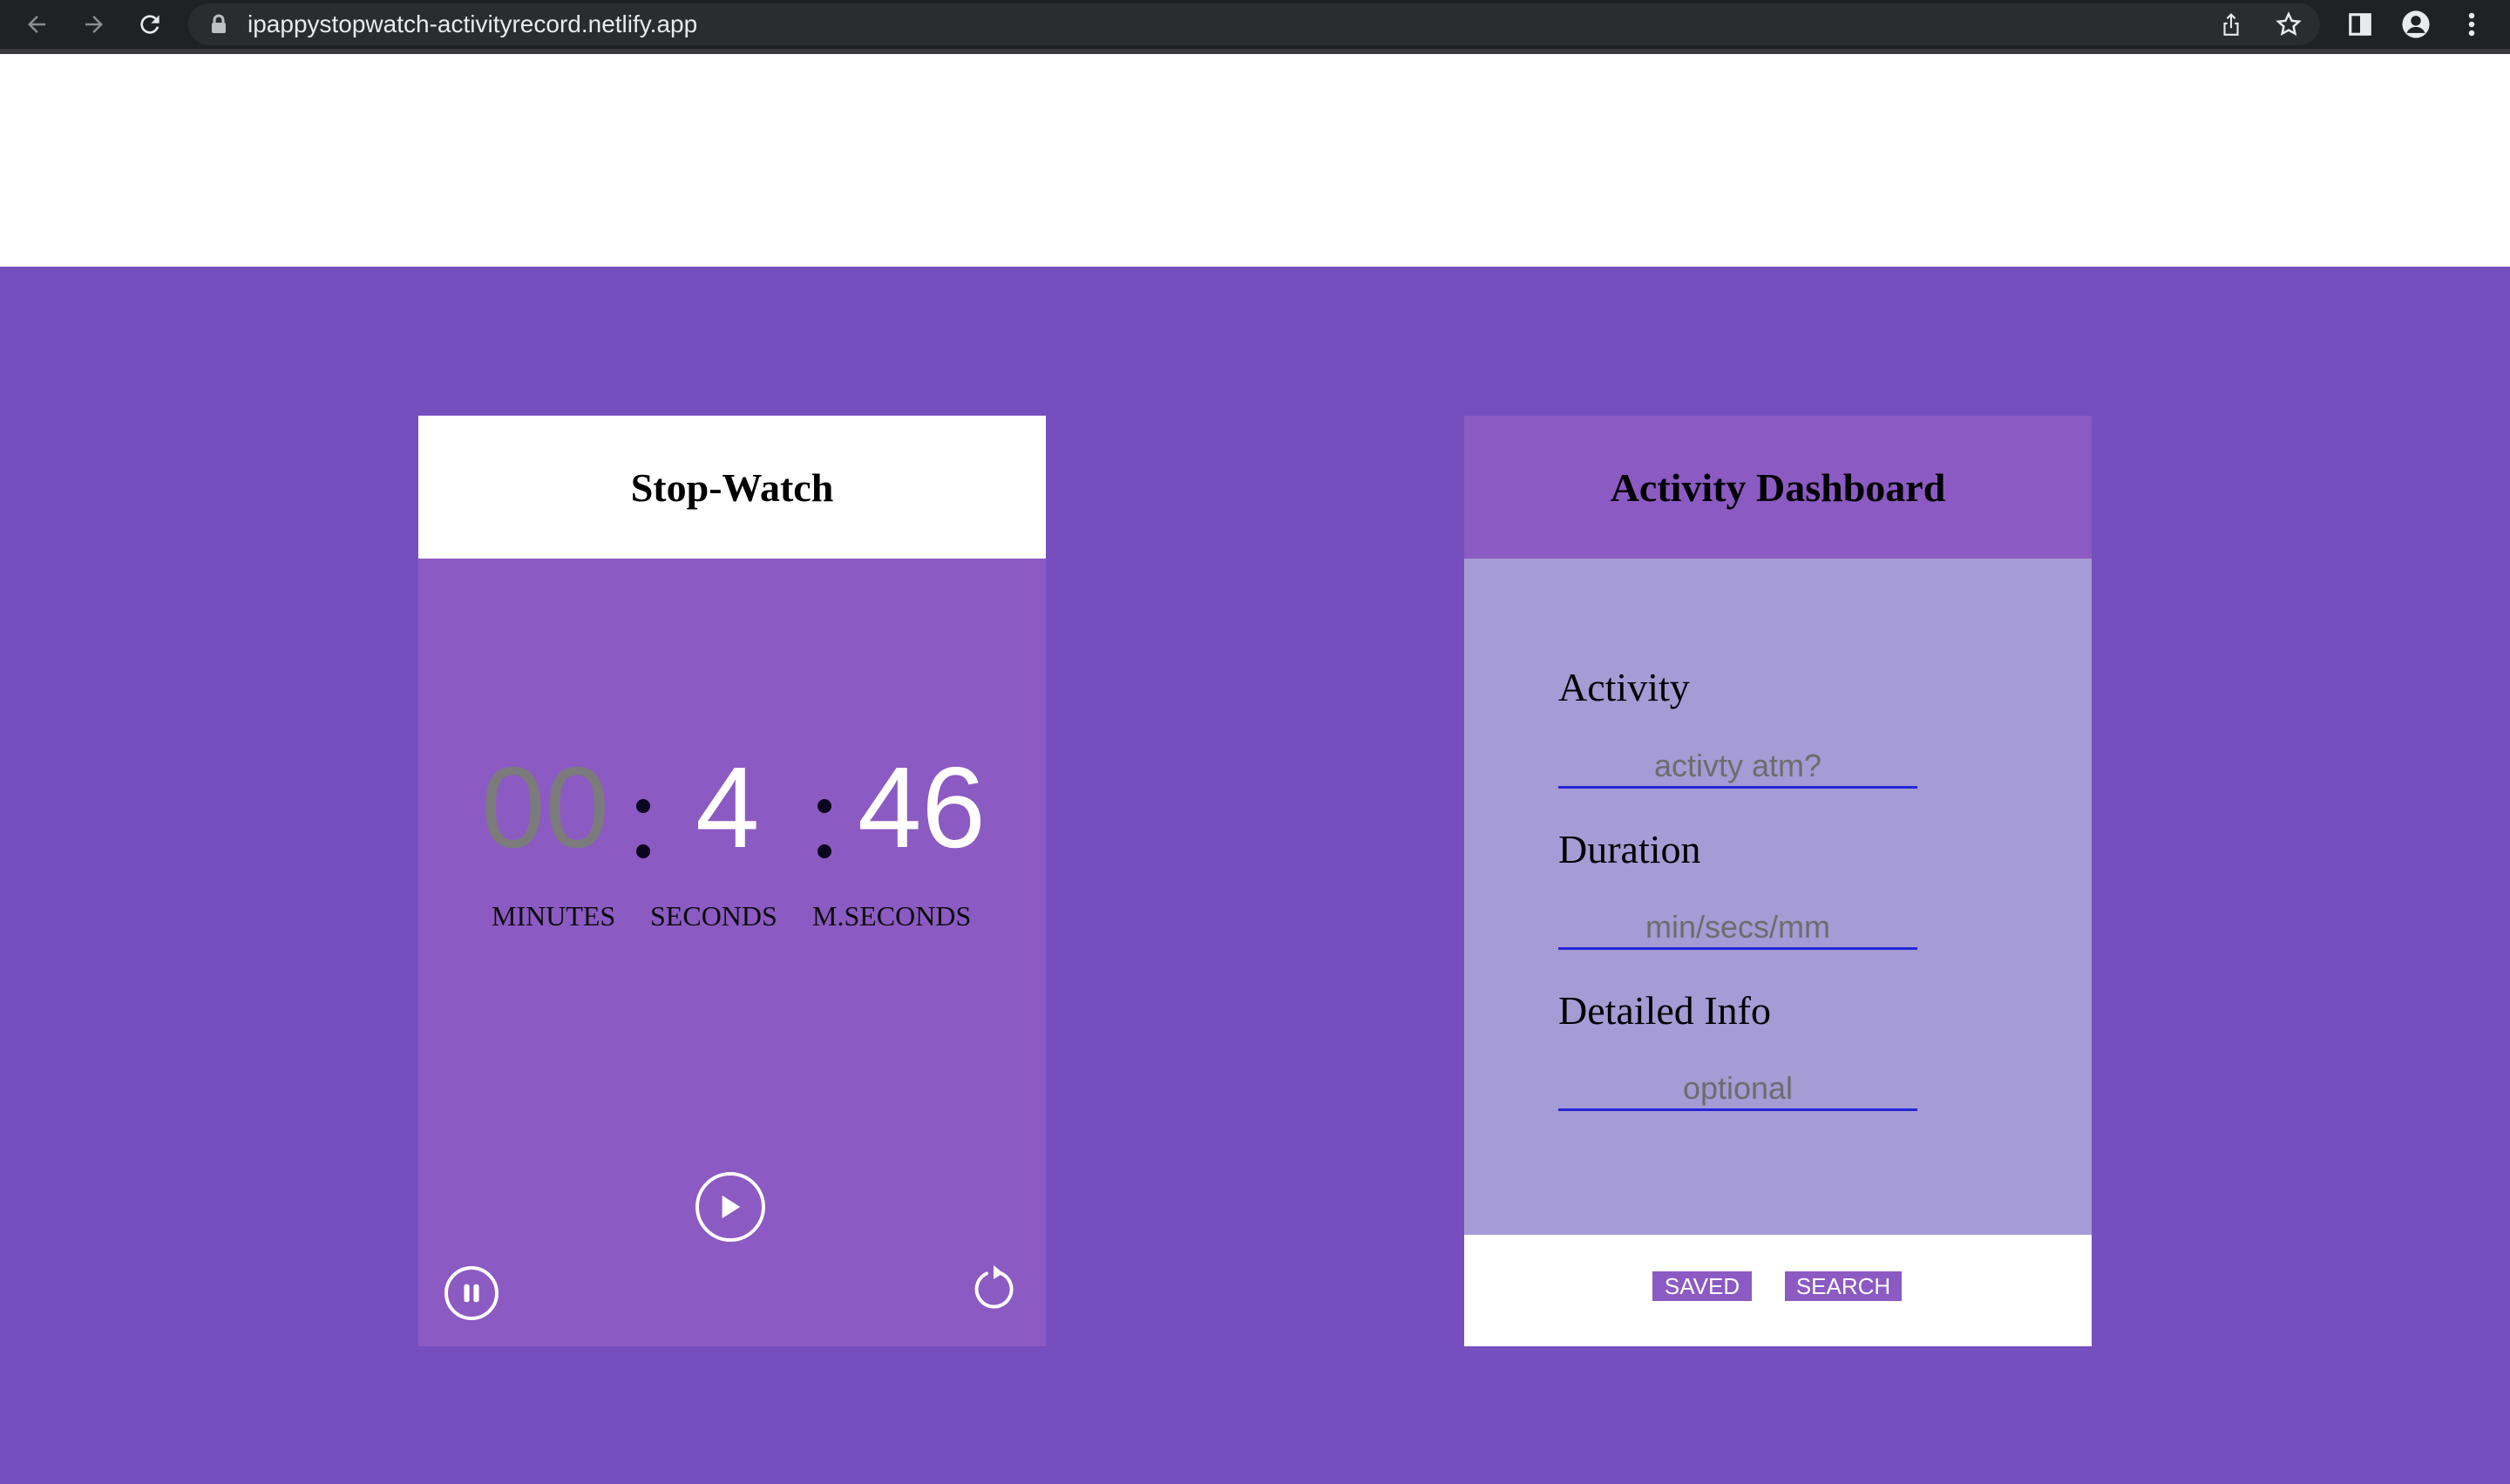 Image resolution: width=2510 pixels, height=1484 pixels. Describe the element at coordinates (1737, 928) in the screenshot. I see `duration-input` at that location.